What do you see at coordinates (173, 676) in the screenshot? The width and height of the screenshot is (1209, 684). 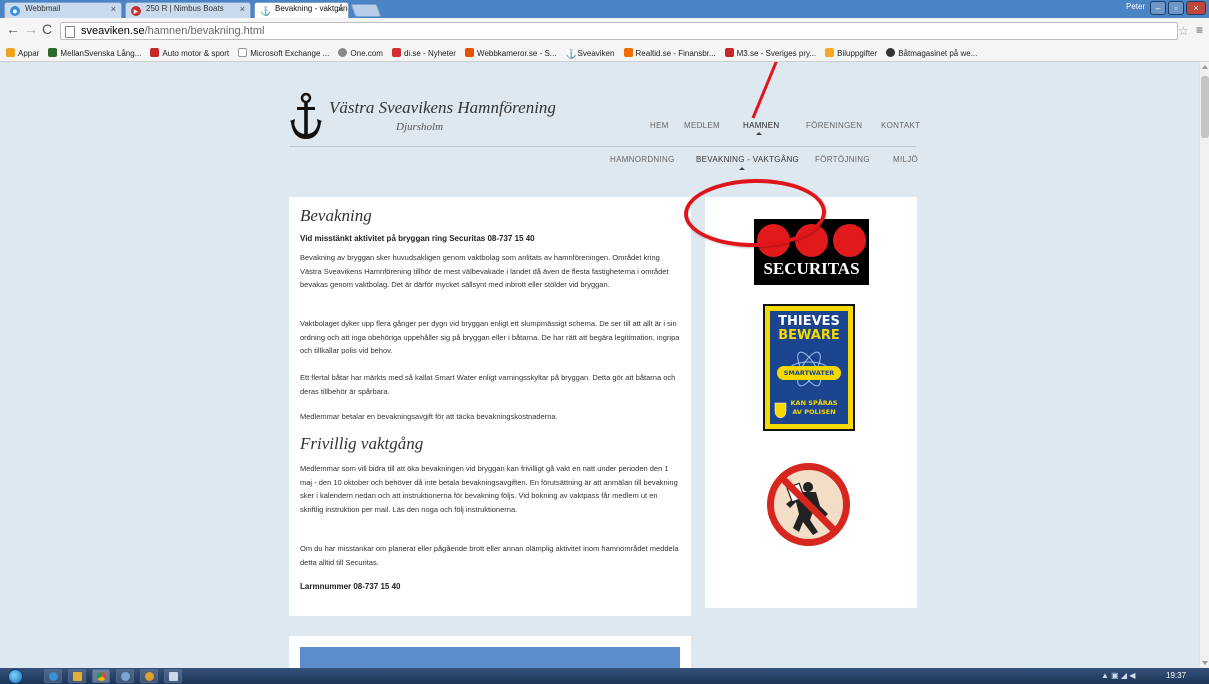 I see `window-icon` at bounding box center [173, 676].